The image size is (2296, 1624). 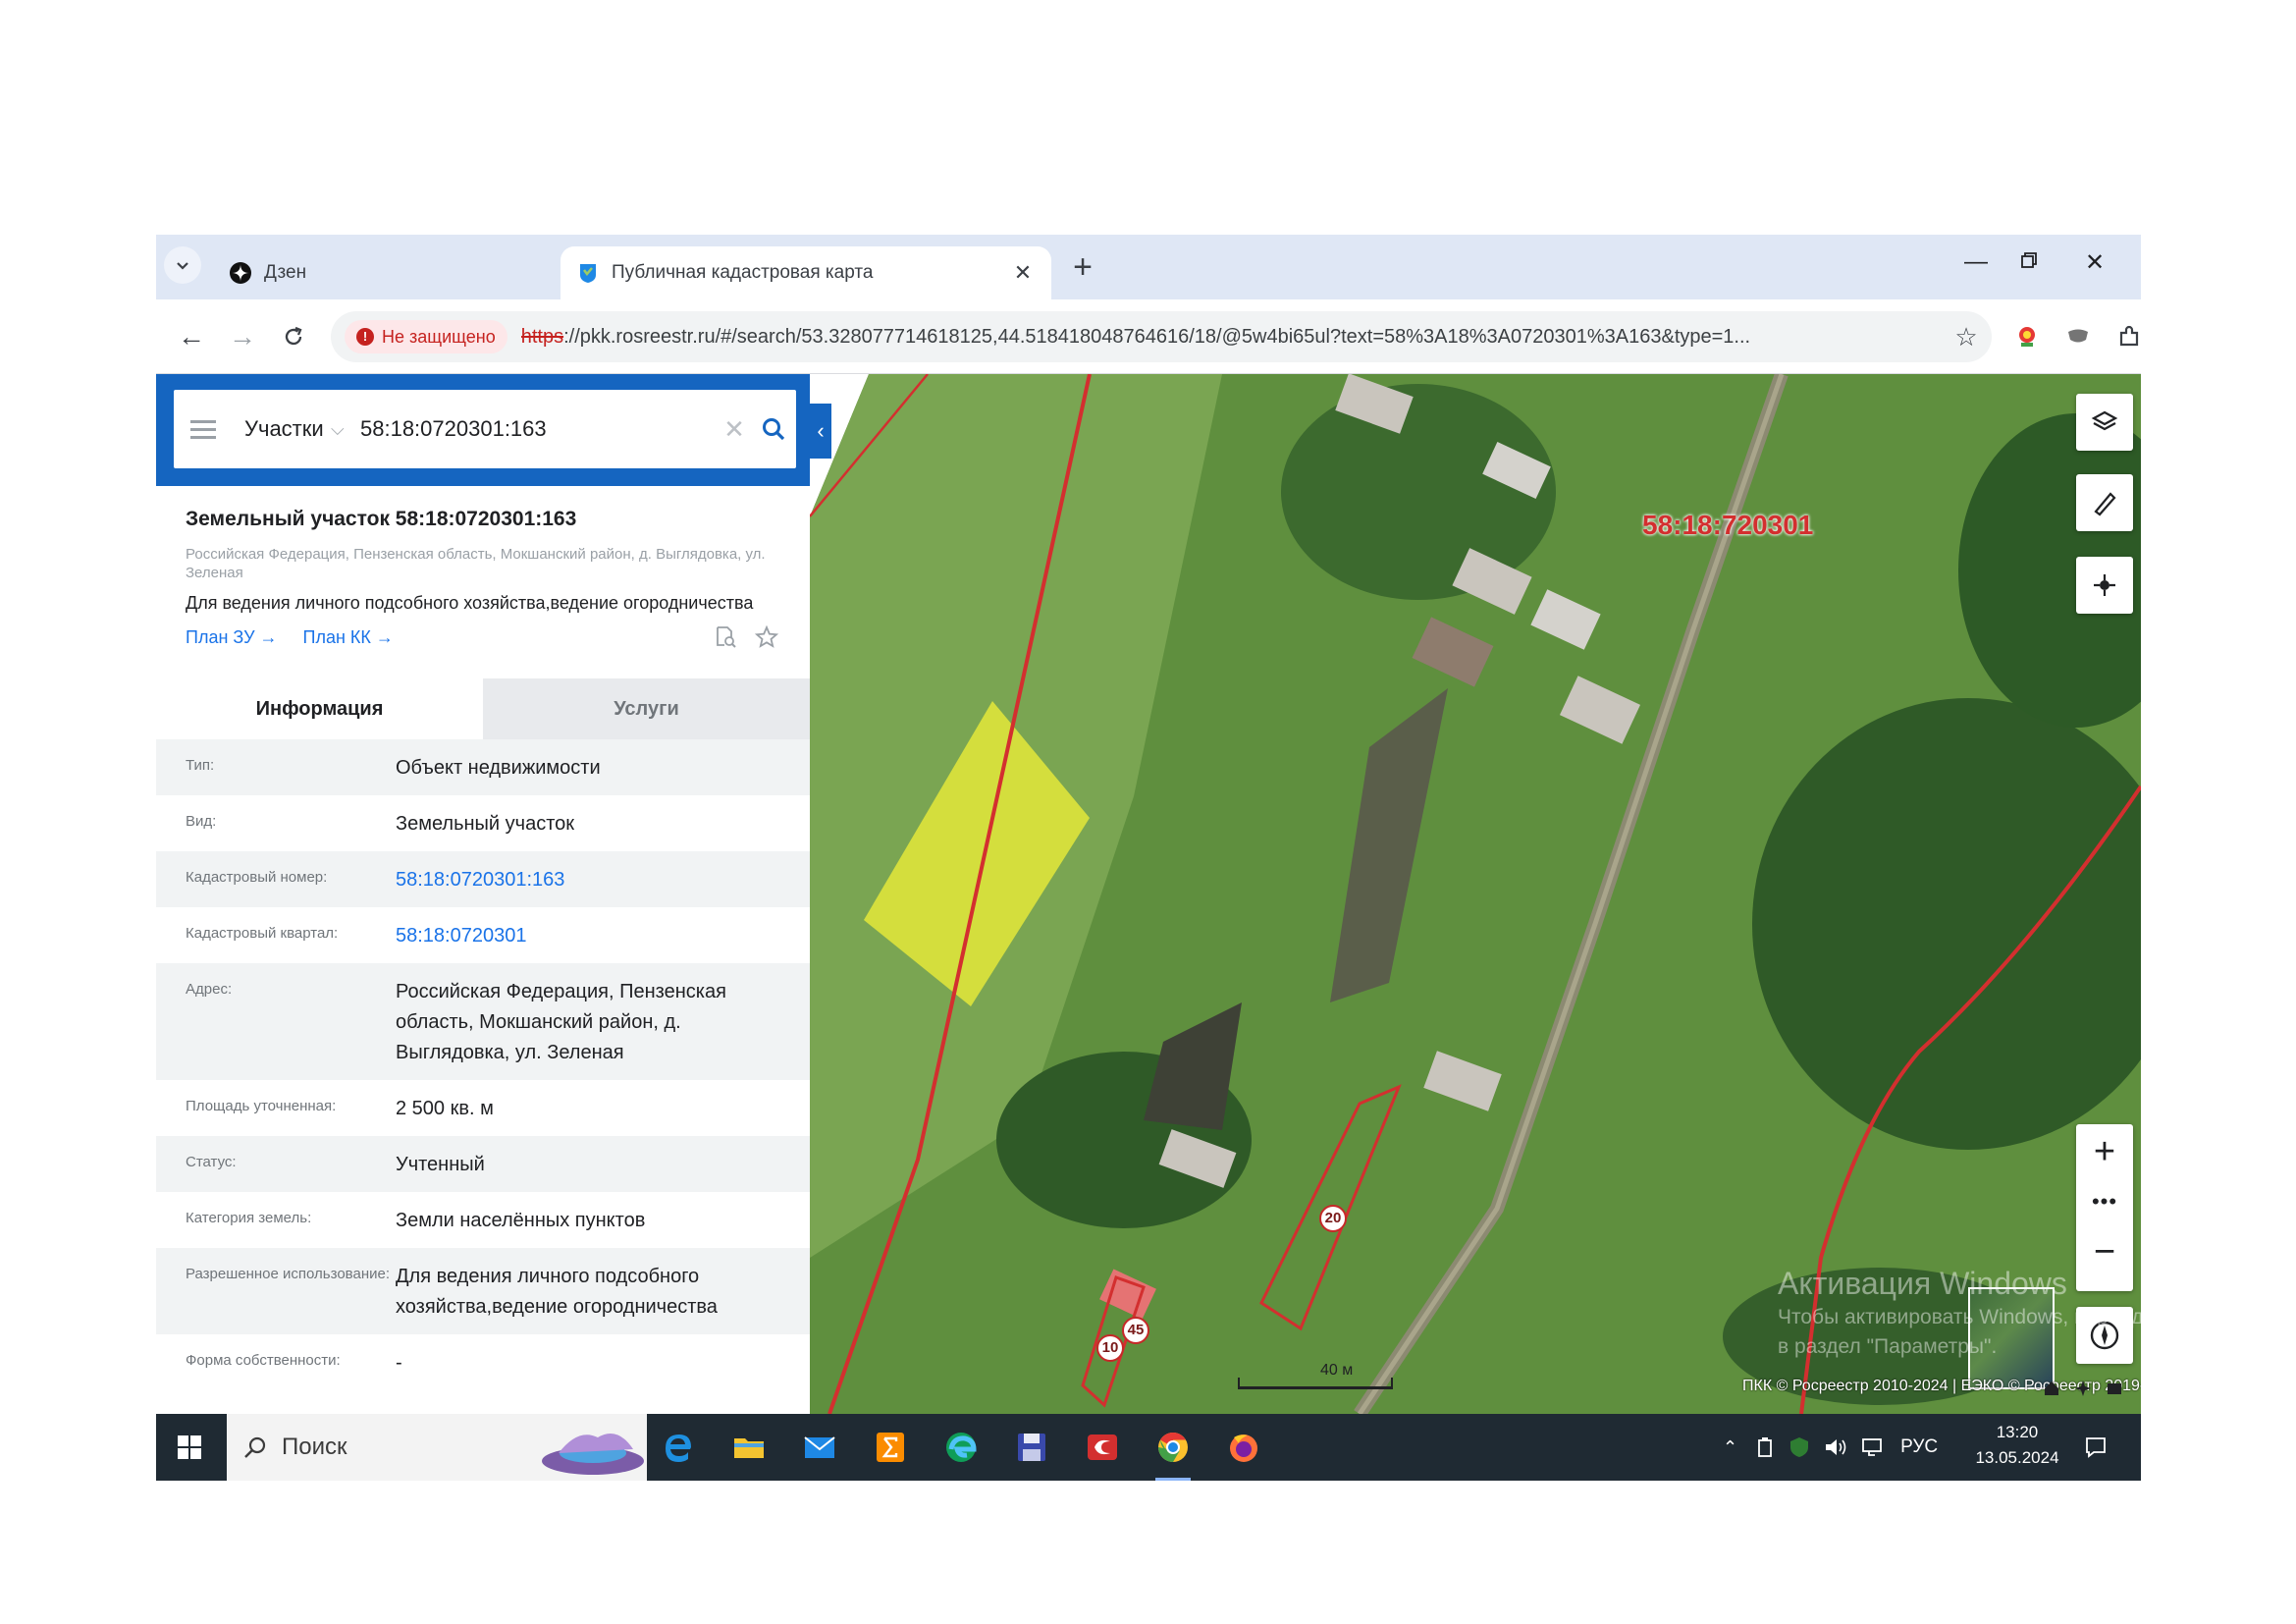 I want to click on save-app-icon, so click(x=1032, y=1447).